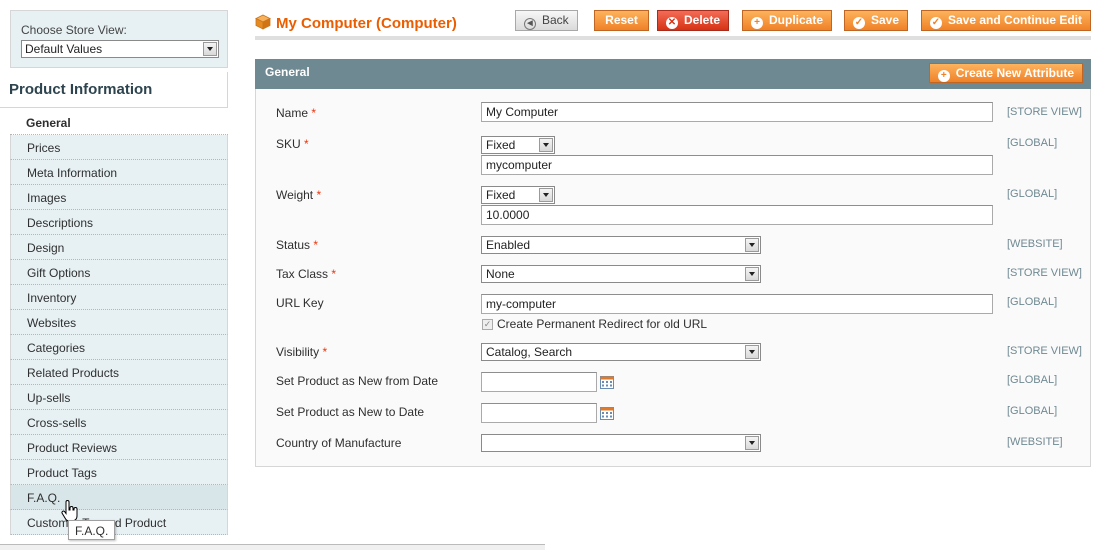 This screenshot has width=1115, height=550. What do you see at coordinates (1032, 380) in the screenshot?
I see `new-from-scope: [GLOBAL]` at bounding box center [1032, 380].